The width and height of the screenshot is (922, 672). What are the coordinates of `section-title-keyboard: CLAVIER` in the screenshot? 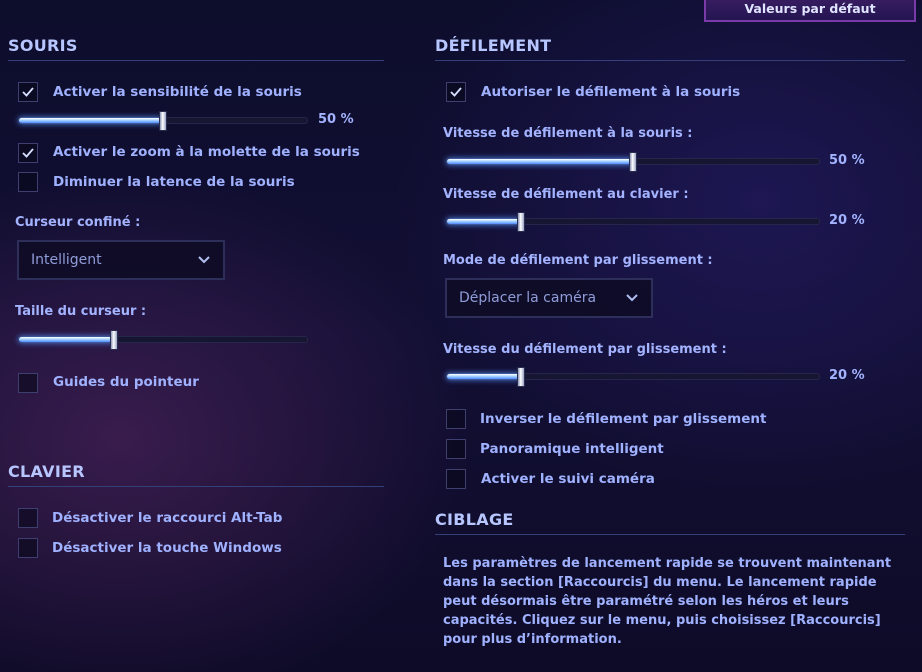 It's located at (46, 471).